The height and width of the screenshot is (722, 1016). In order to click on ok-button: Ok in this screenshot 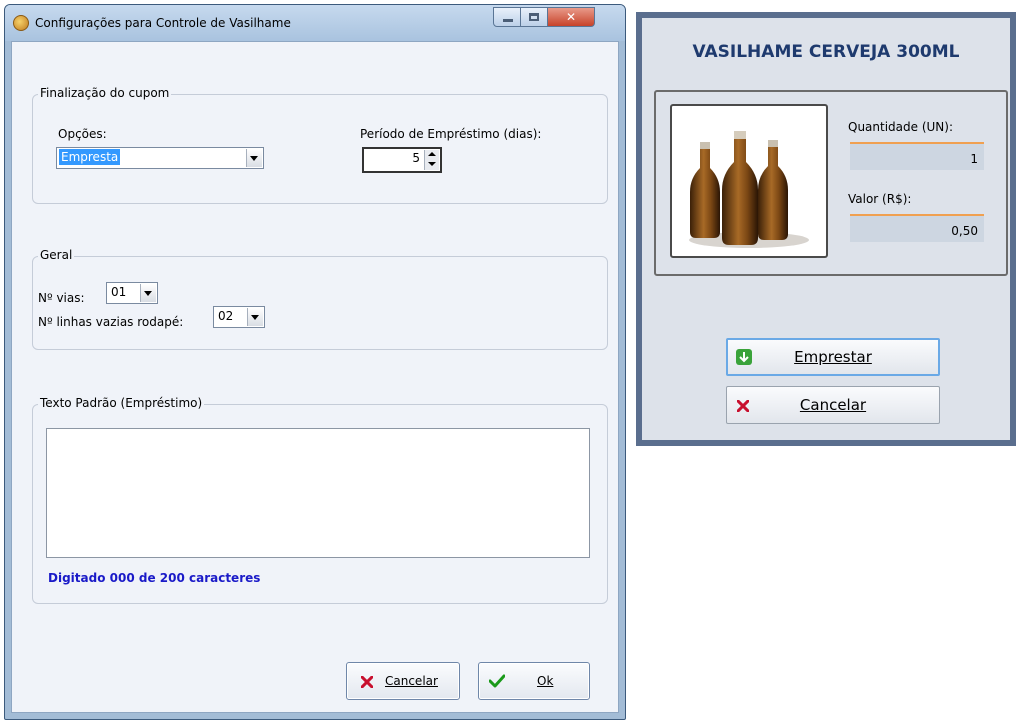, I will do `click(534, 681)`.